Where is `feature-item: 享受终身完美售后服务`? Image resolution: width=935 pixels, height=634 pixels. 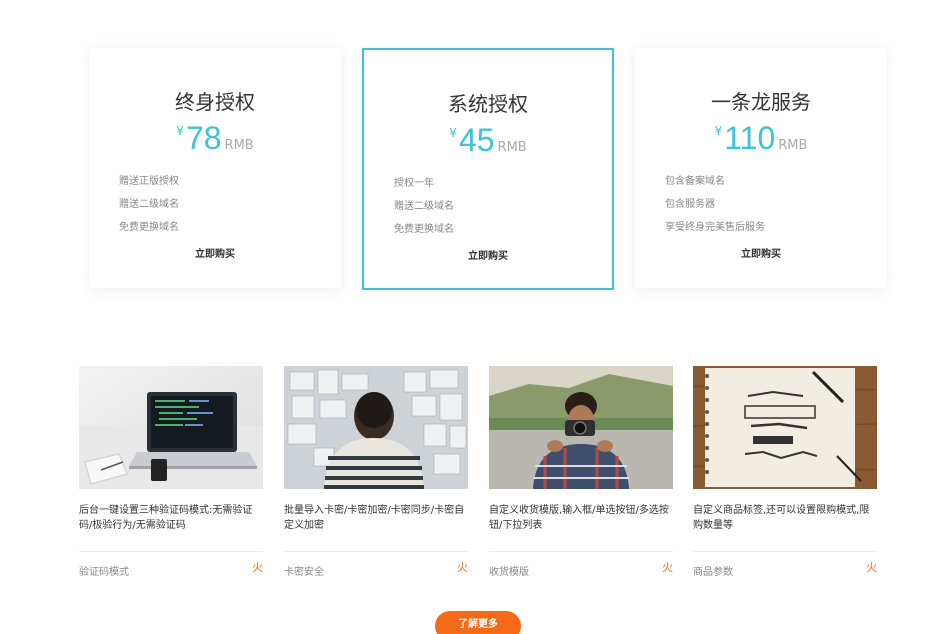 feature-item: 享受终身完美售后服务 is located at coordinates (715, 227).